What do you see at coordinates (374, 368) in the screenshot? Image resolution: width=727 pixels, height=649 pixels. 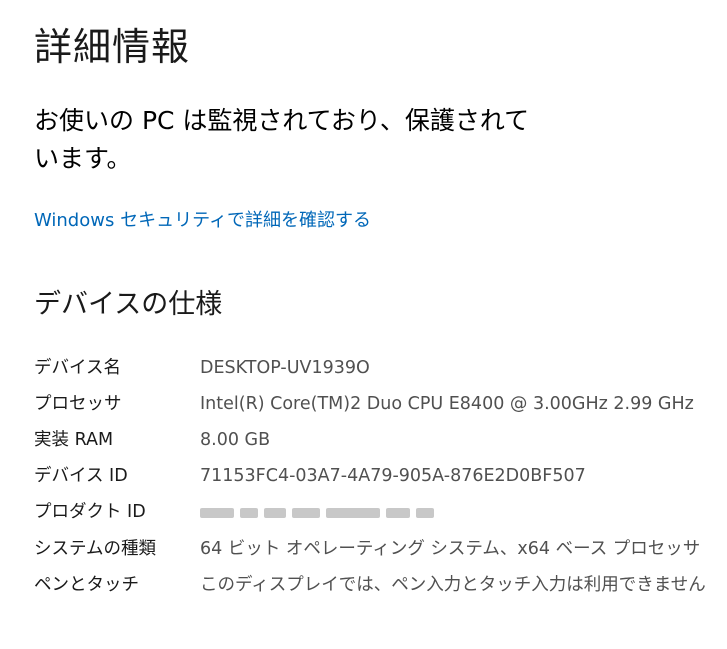 I see `spec-row-device-name: デバイス名 DESKTOP-UV1939O` at bounding box center [374, 368].